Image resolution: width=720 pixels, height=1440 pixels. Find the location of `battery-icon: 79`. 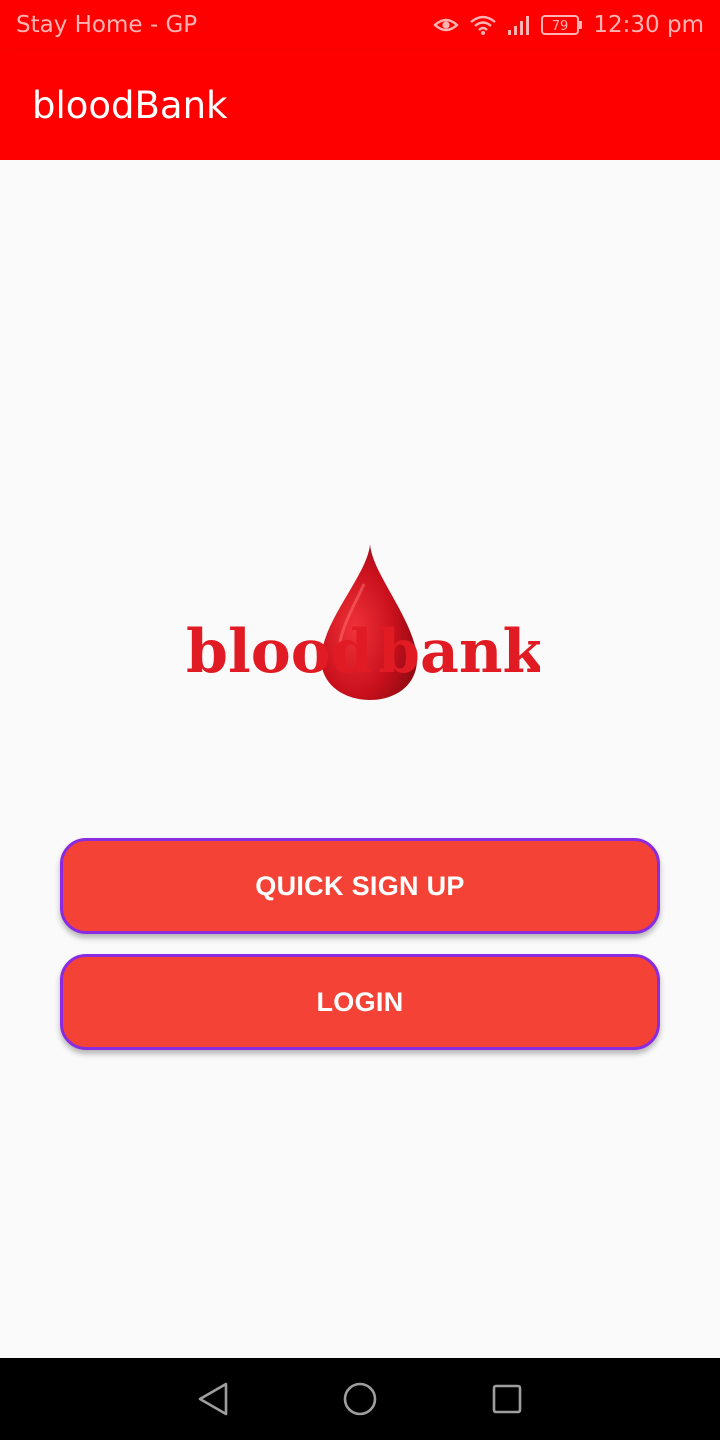

battery-icon: 79 is located at coordinates (562, 25).